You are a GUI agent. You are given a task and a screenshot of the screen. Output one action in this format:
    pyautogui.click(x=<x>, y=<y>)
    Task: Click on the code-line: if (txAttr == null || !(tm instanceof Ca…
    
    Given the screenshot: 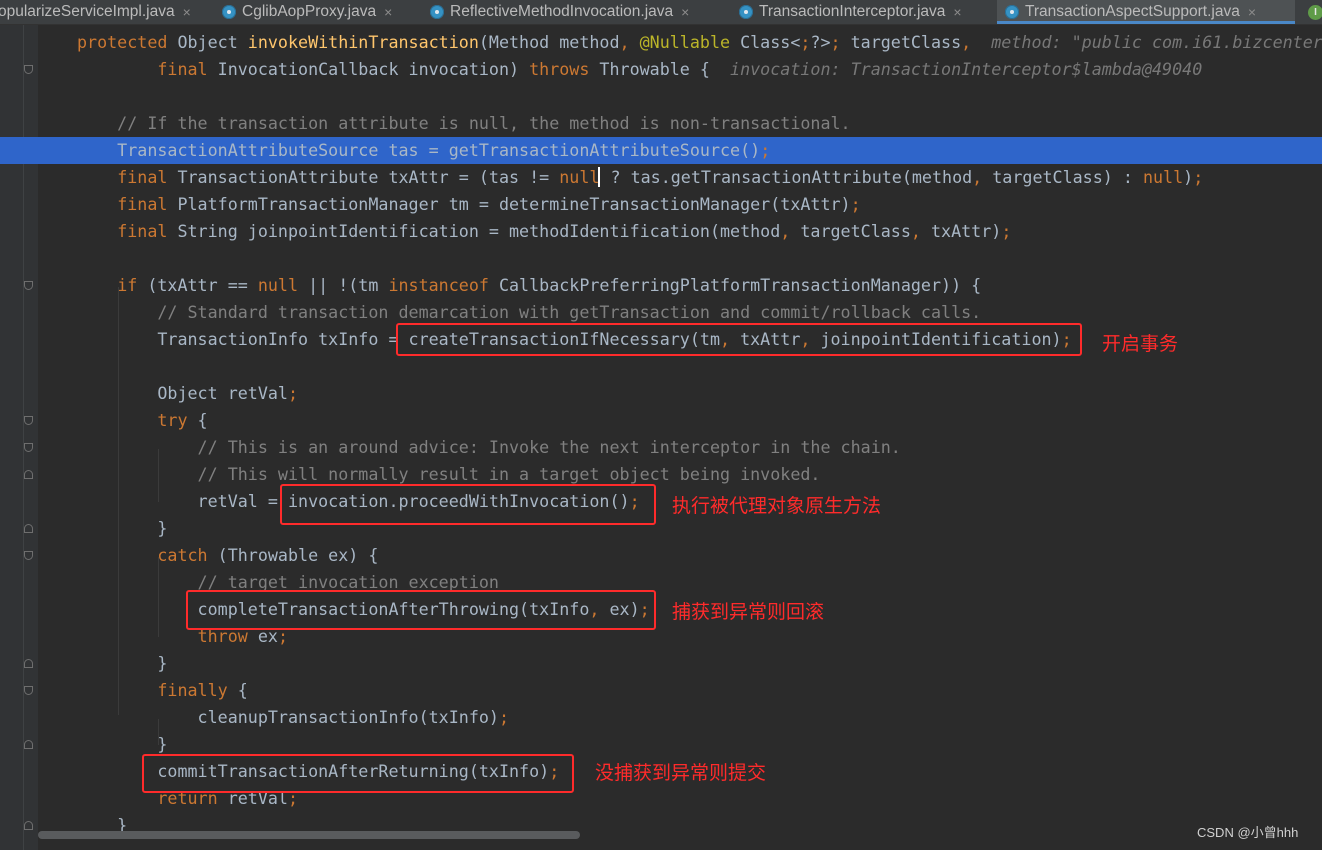 What is the action you would take?
    pyautogui.click(x=661, y=285)
    